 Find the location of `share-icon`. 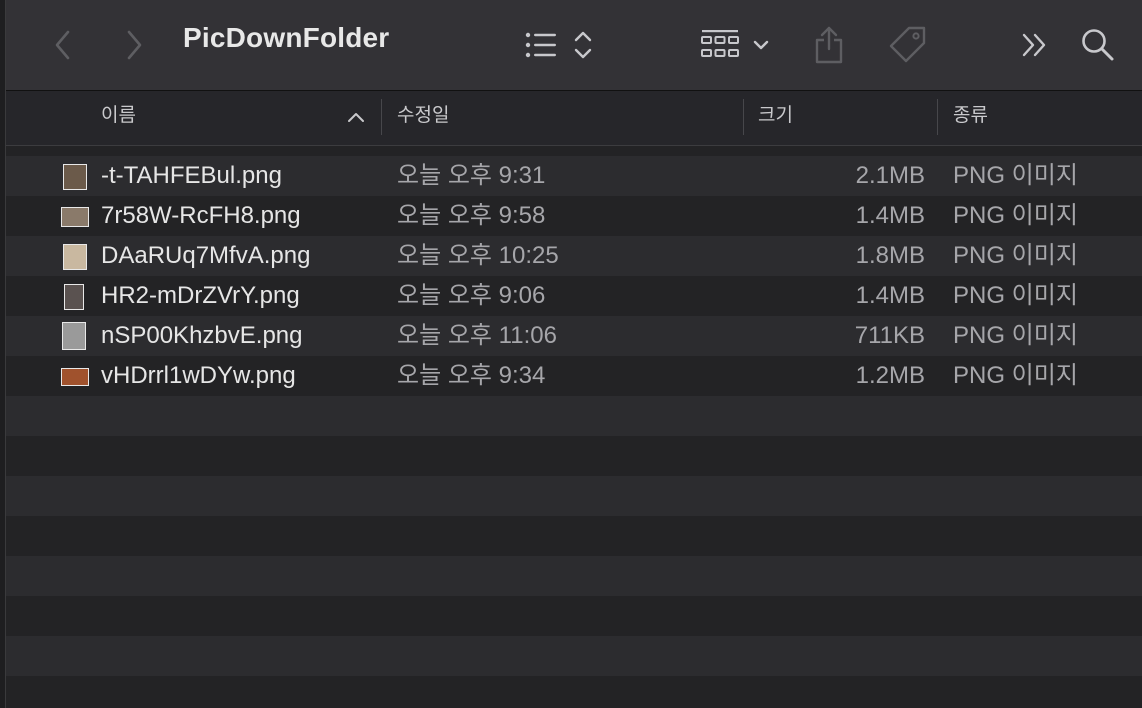

share-icon is located at coordinates (829, 45).